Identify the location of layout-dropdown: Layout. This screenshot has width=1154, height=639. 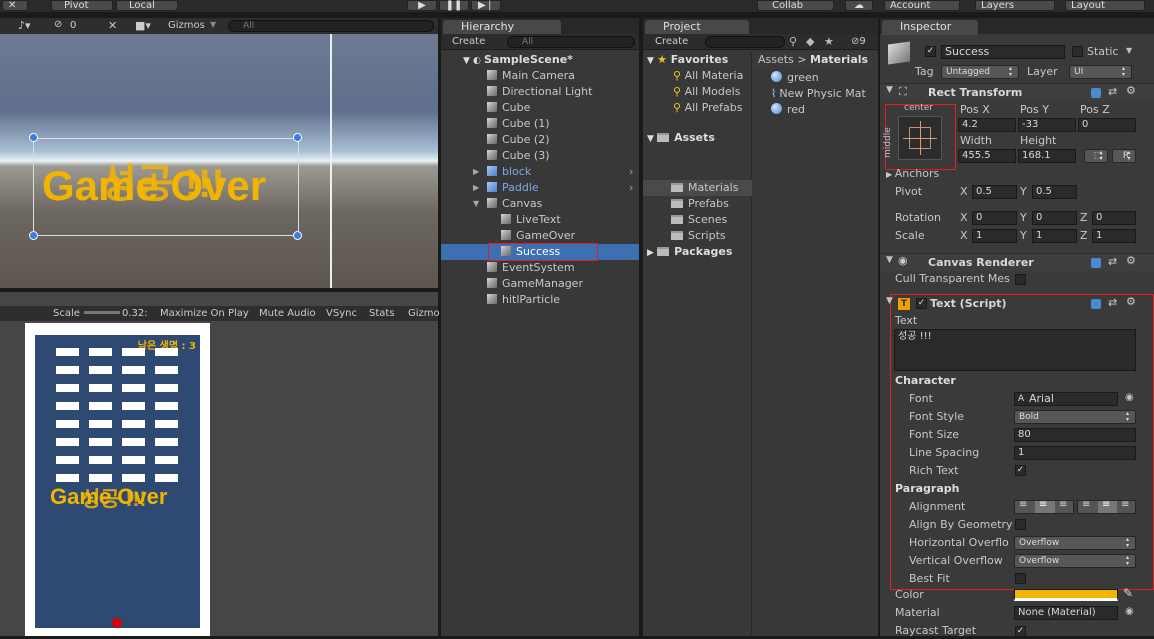
(1105, 5).